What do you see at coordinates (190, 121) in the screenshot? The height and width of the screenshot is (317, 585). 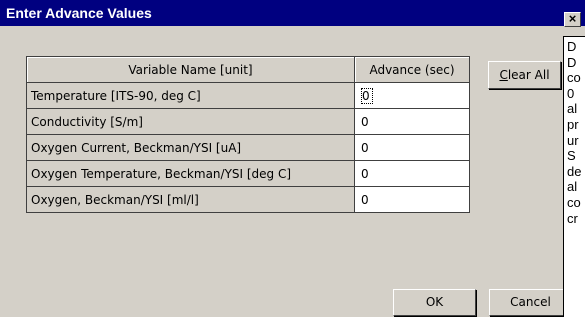 I see `variable-name-cell: Conductivity [S/m]` at bounding box center [190, 121].